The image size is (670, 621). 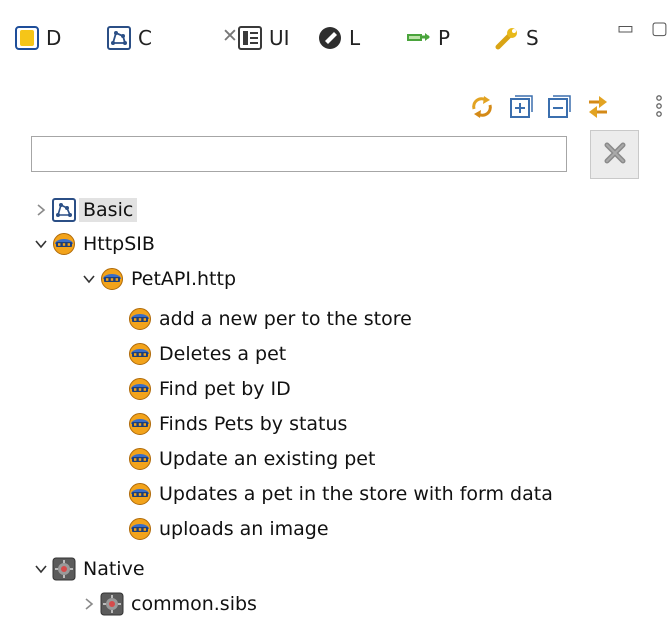 I want to click on tree-item-common-sibs: common.sibs, so click(x=167, y=604).